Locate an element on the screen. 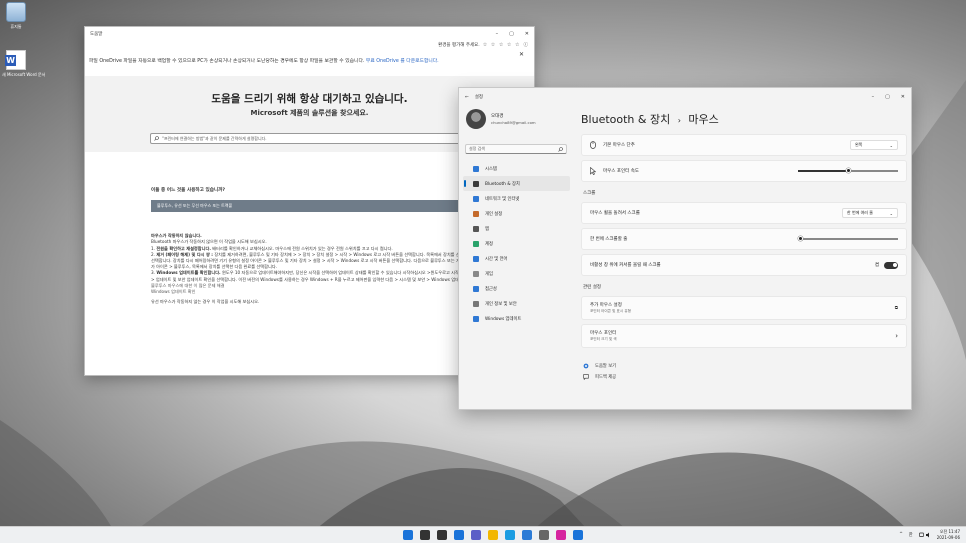 The height and width of the screenshot is (543, 966). primary-button-label: 기본 마우스 단추 is located at coordinates (619, 145).